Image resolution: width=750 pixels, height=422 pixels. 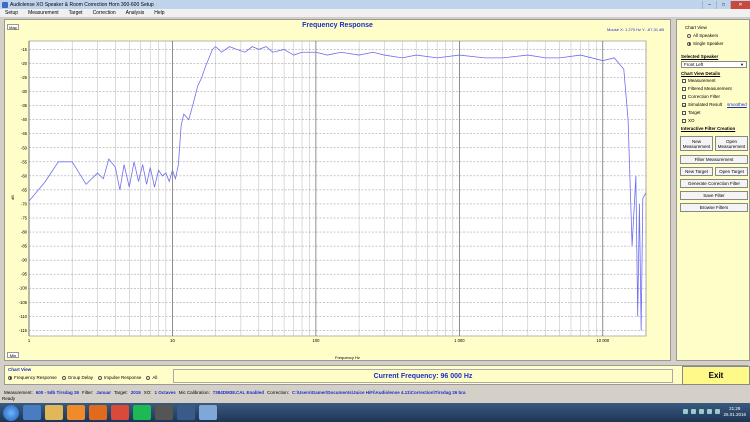 What do you see at coordinates (24, 119) in the screenshot?
I see `y-tick-label: -40` at bounding box center [24, 119].